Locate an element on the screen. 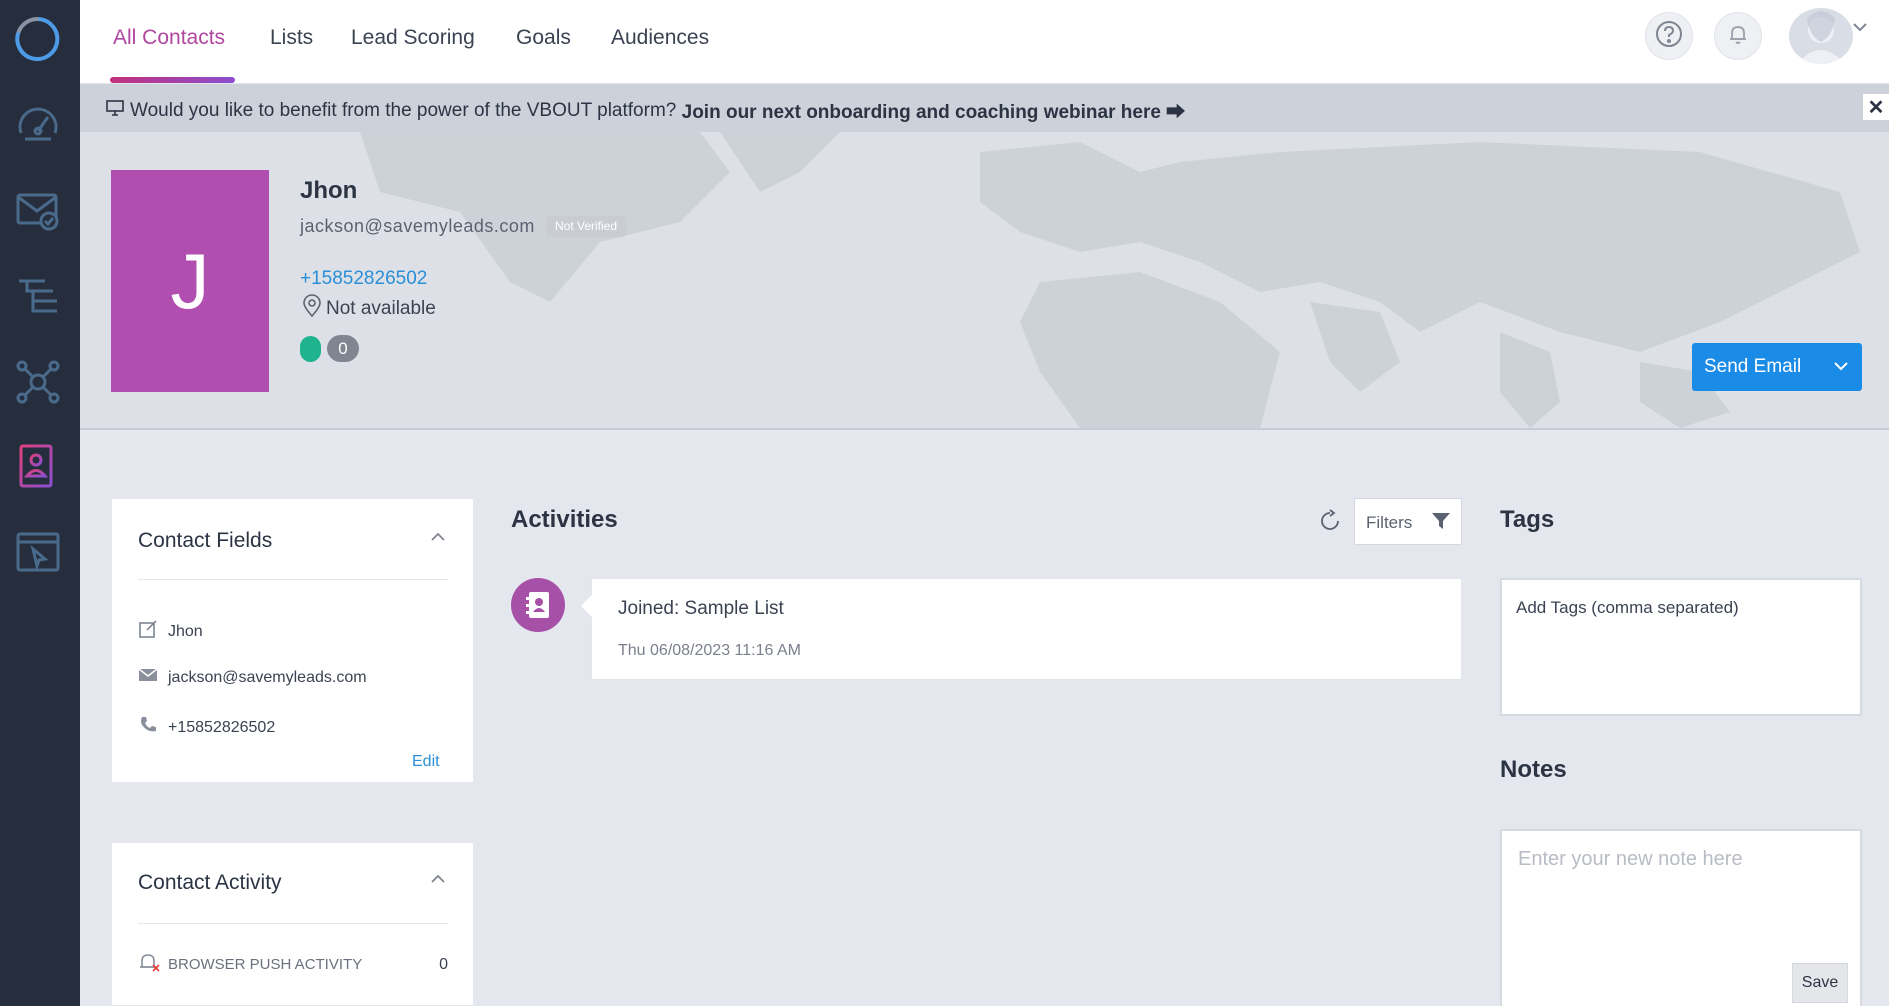 This screenshot has width=1889, height=1006. contact-email: jackson@savemyleads.com is located at coordinates (417, 226).